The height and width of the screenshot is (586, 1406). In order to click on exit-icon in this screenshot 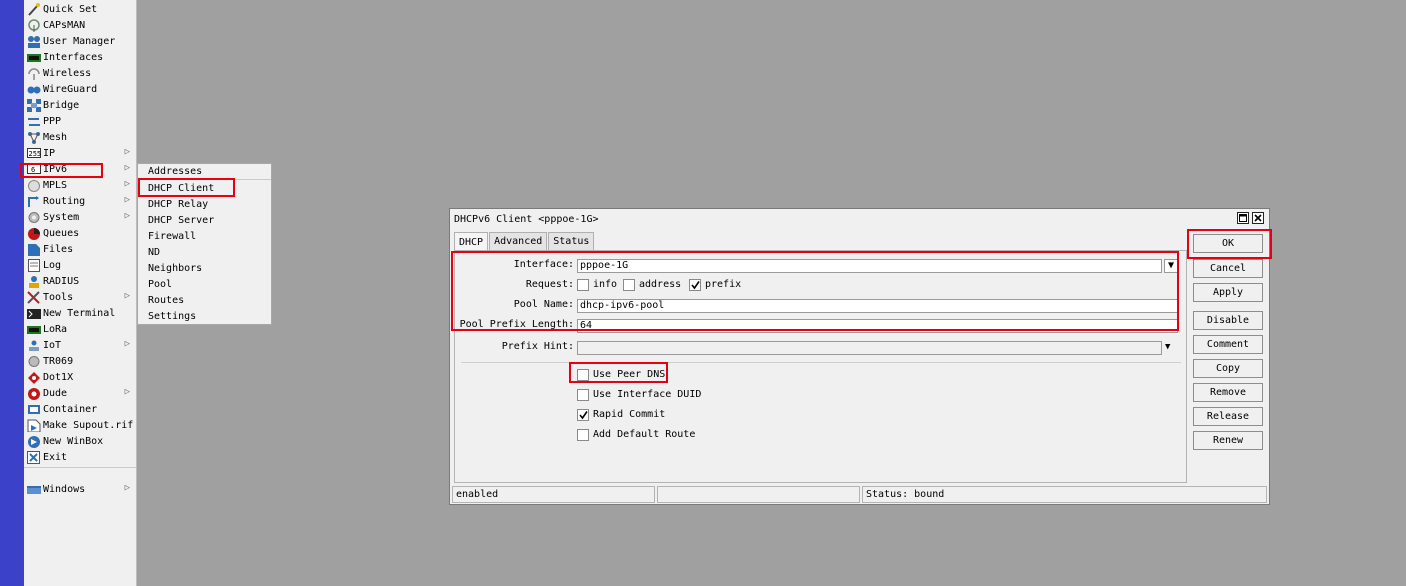, I will do `click(34, 457)`.